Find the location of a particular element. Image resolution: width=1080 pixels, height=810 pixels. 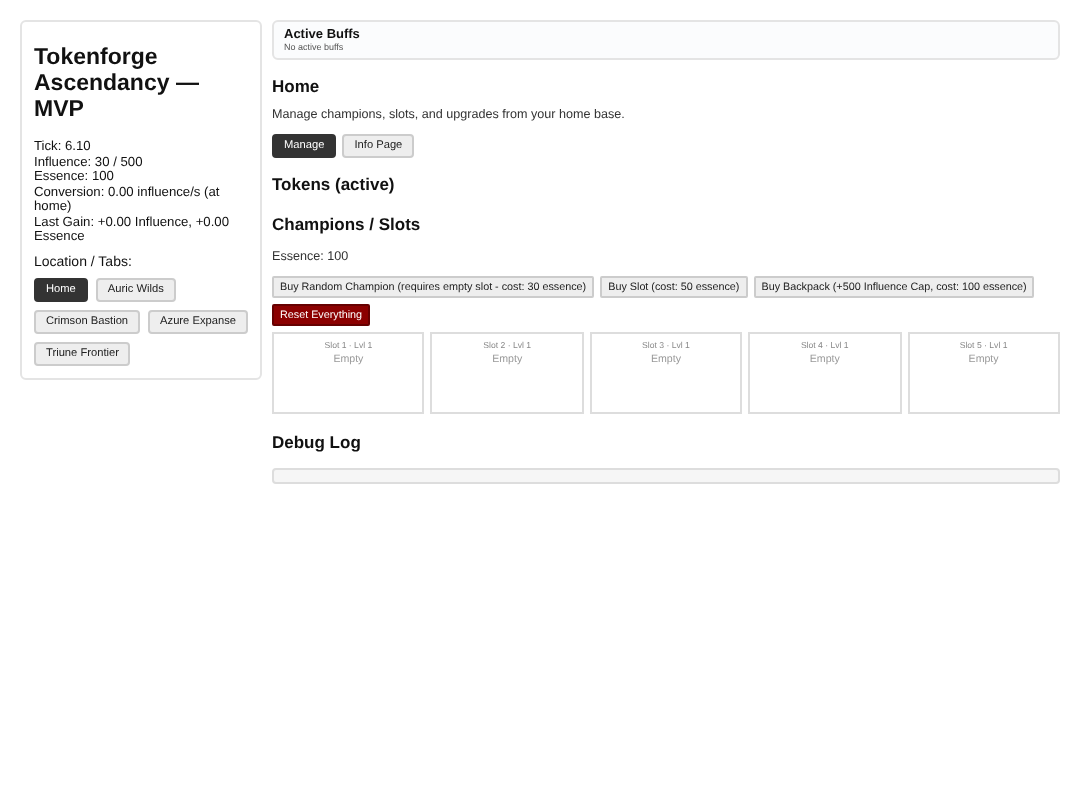

section-heading: Champions / Slots is located at coordinates (347, 224).